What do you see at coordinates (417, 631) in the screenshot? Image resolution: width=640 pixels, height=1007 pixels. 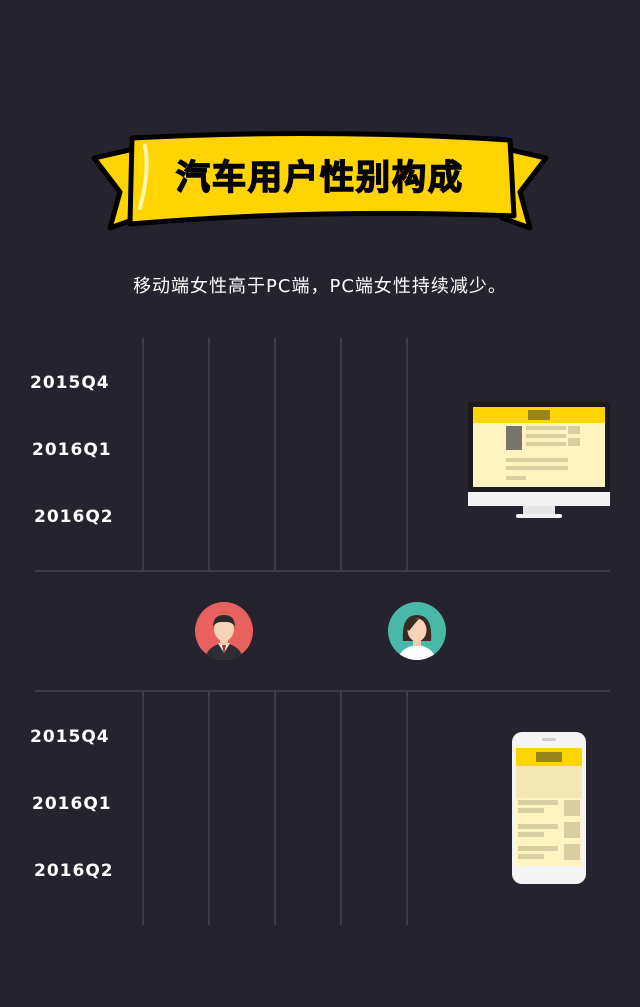 I see `female-avatar-icon` at bounding box center [417, 631].